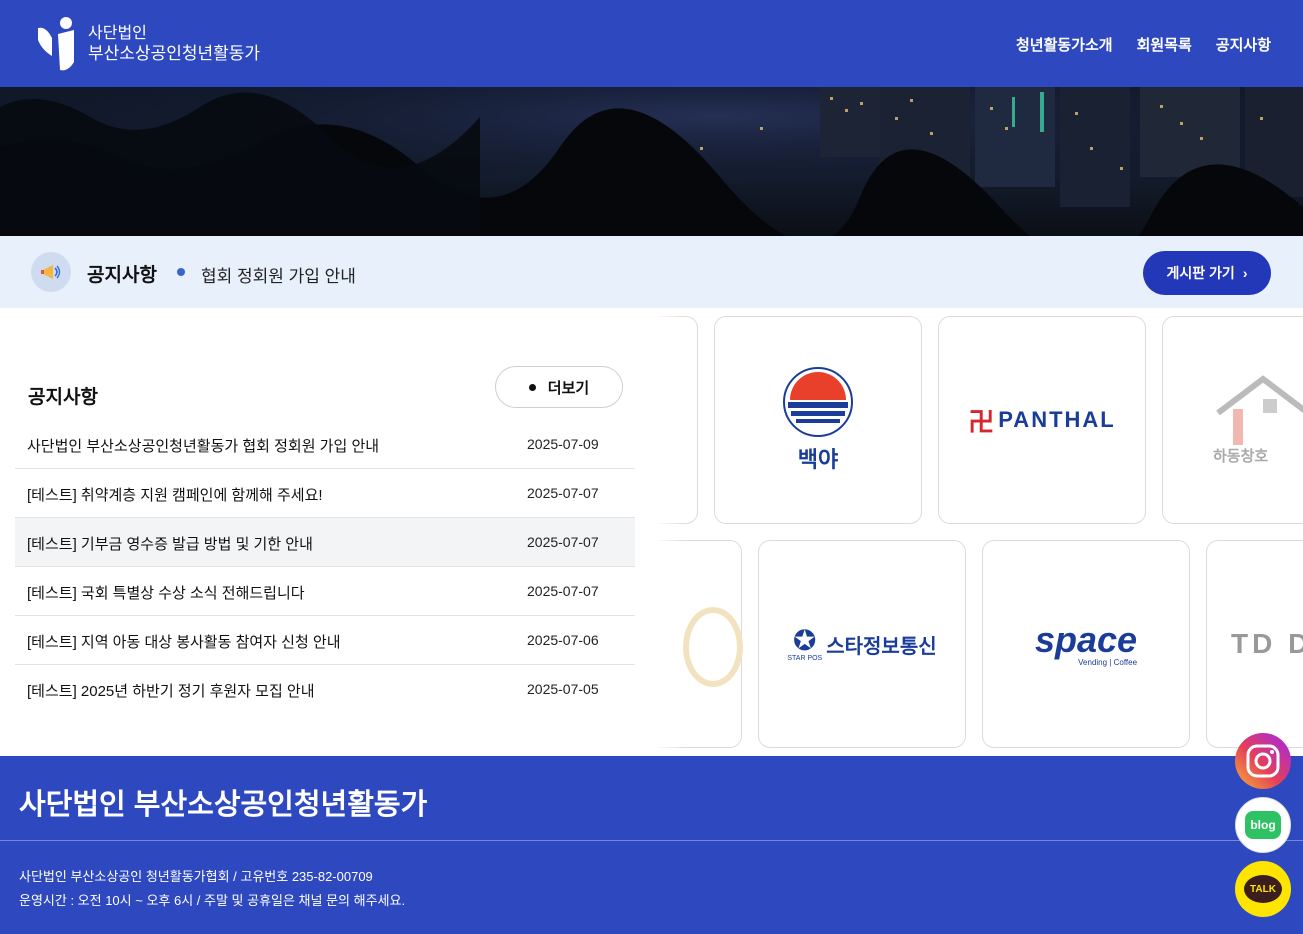  I want to click on partner-name-space: space, so click(1086, 639).